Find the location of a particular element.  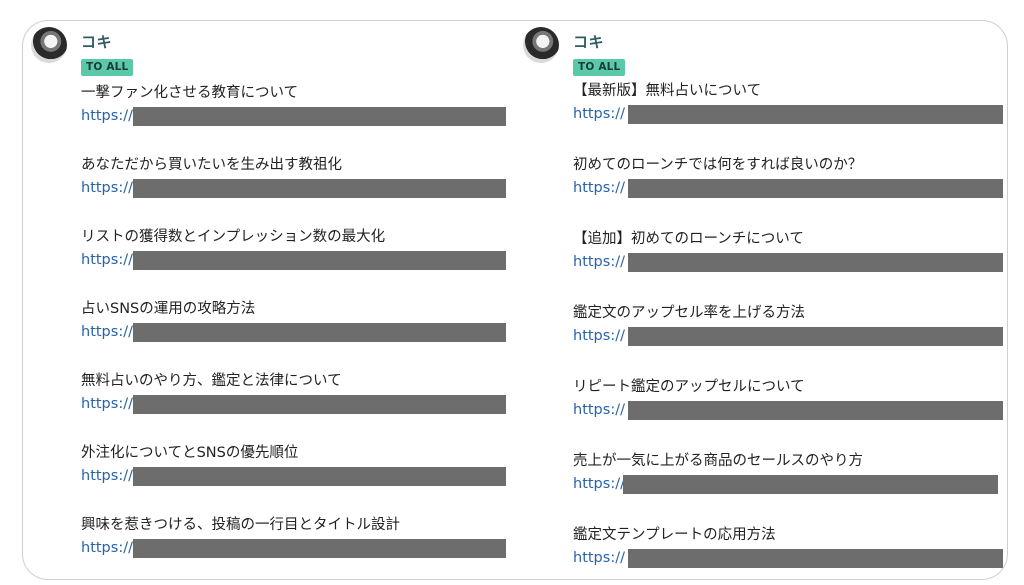

item-title: 無料占いのやり方、鑑定と法律について is located at coordinates (211, 381).